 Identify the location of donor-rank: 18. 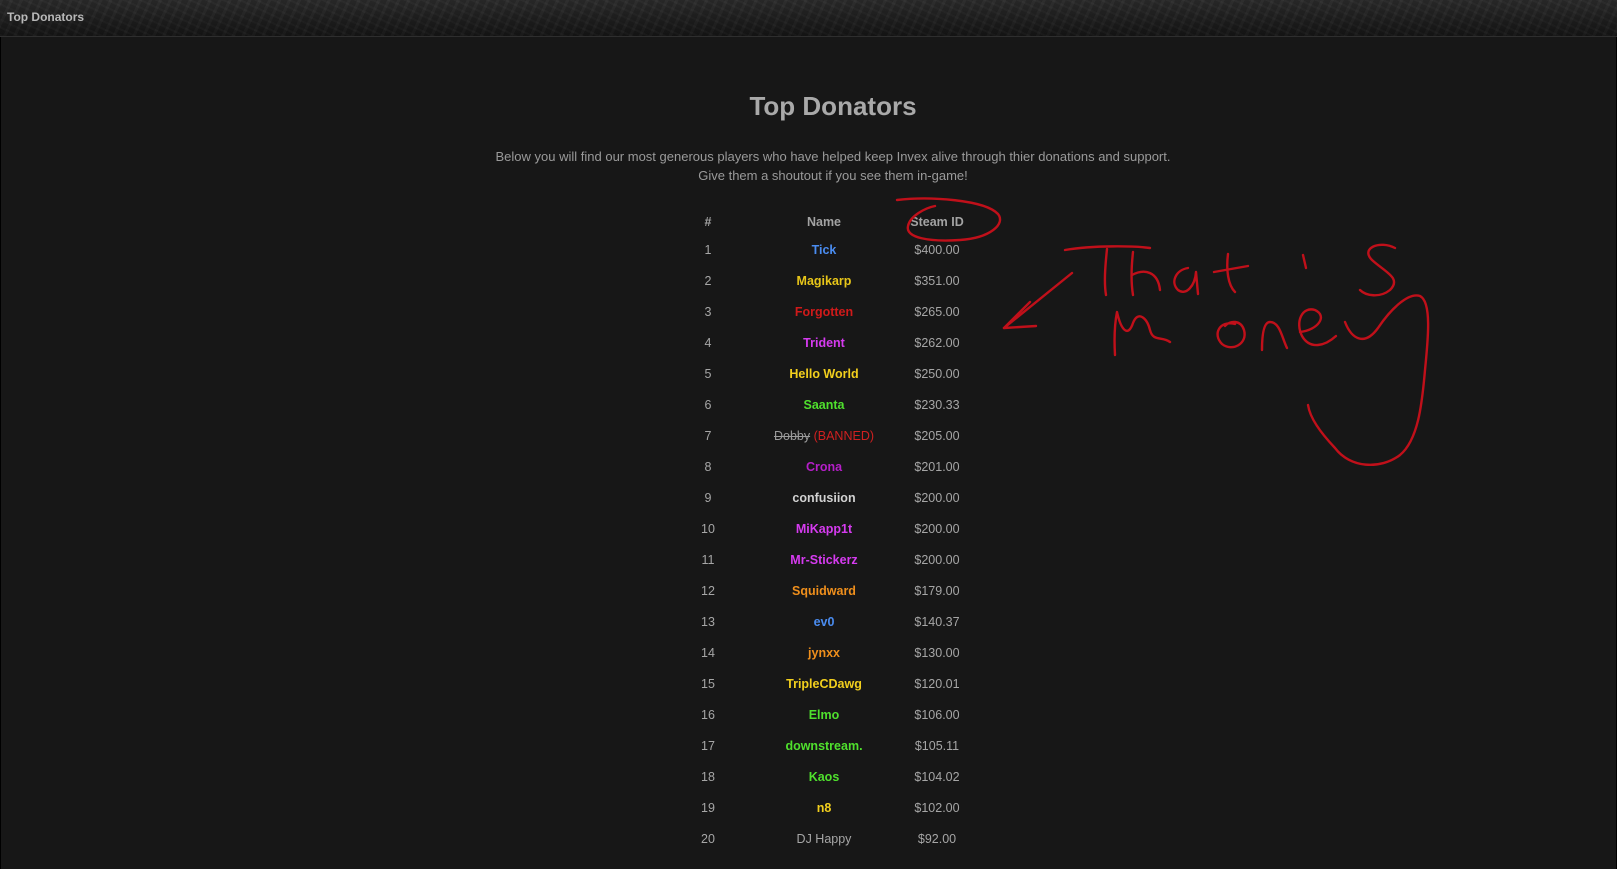
(708, 776).